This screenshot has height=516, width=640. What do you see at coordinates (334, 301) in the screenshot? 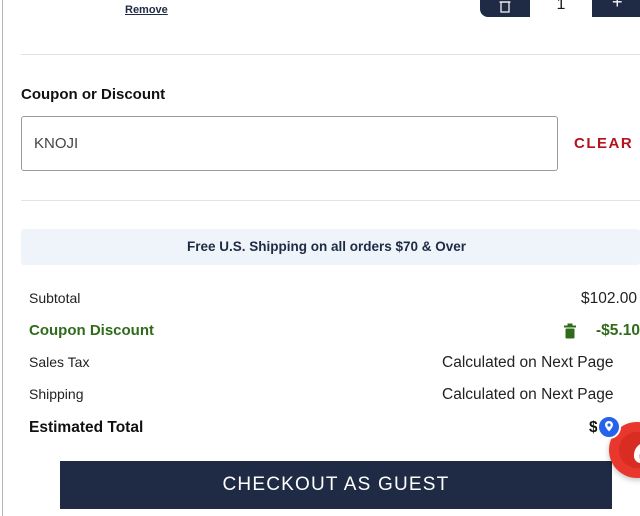
I see `subtotal-row: Subtotal $102.00` at bounding box center [334, 301].